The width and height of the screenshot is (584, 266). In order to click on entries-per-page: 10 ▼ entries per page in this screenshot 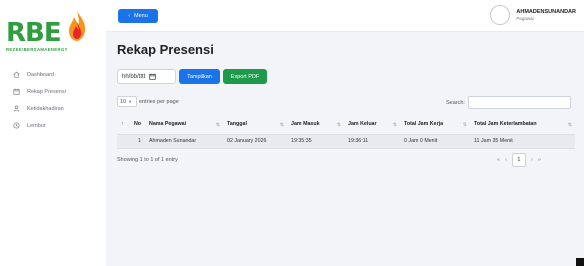, I will do `click(148, 101)`.